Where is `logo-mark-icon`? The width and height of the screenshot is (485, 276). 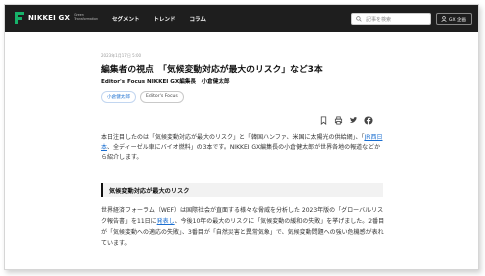
logo-mark-icon is located at coordinates (19, 18).